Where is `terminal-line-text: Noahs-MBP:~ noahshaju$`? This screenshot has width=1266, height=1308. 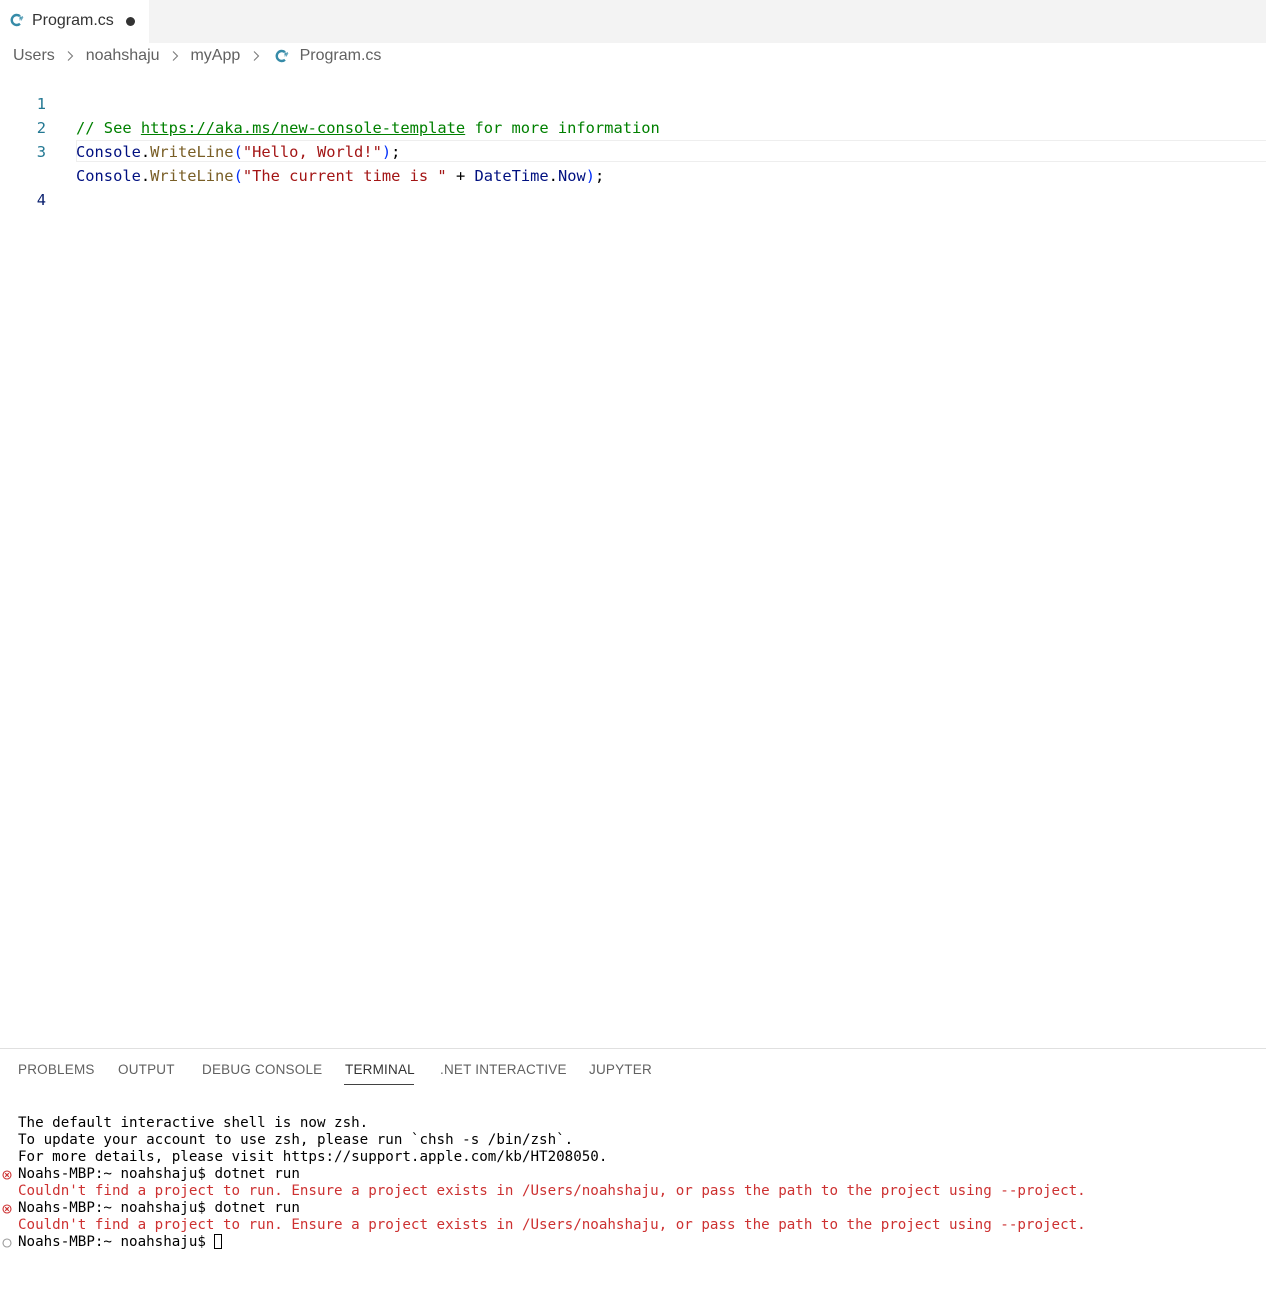 terminal-line-text: Noahs-MBP:~ noahshaju$ is located at coordinates (116, 1242).